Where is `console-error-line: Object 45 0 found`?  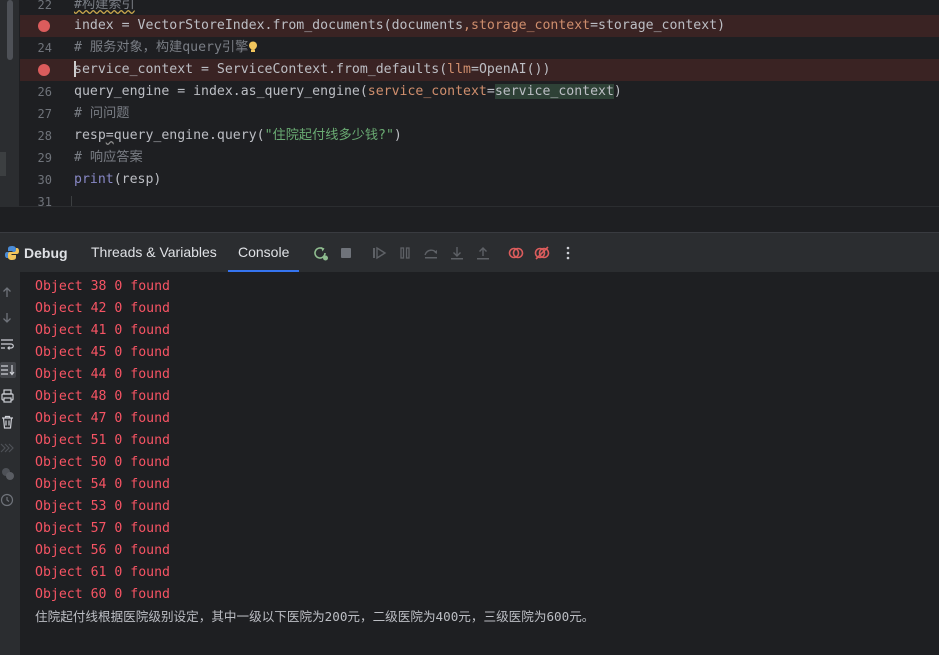
console-error-line: Object 45 0 found is located at coordinates (102, 352).